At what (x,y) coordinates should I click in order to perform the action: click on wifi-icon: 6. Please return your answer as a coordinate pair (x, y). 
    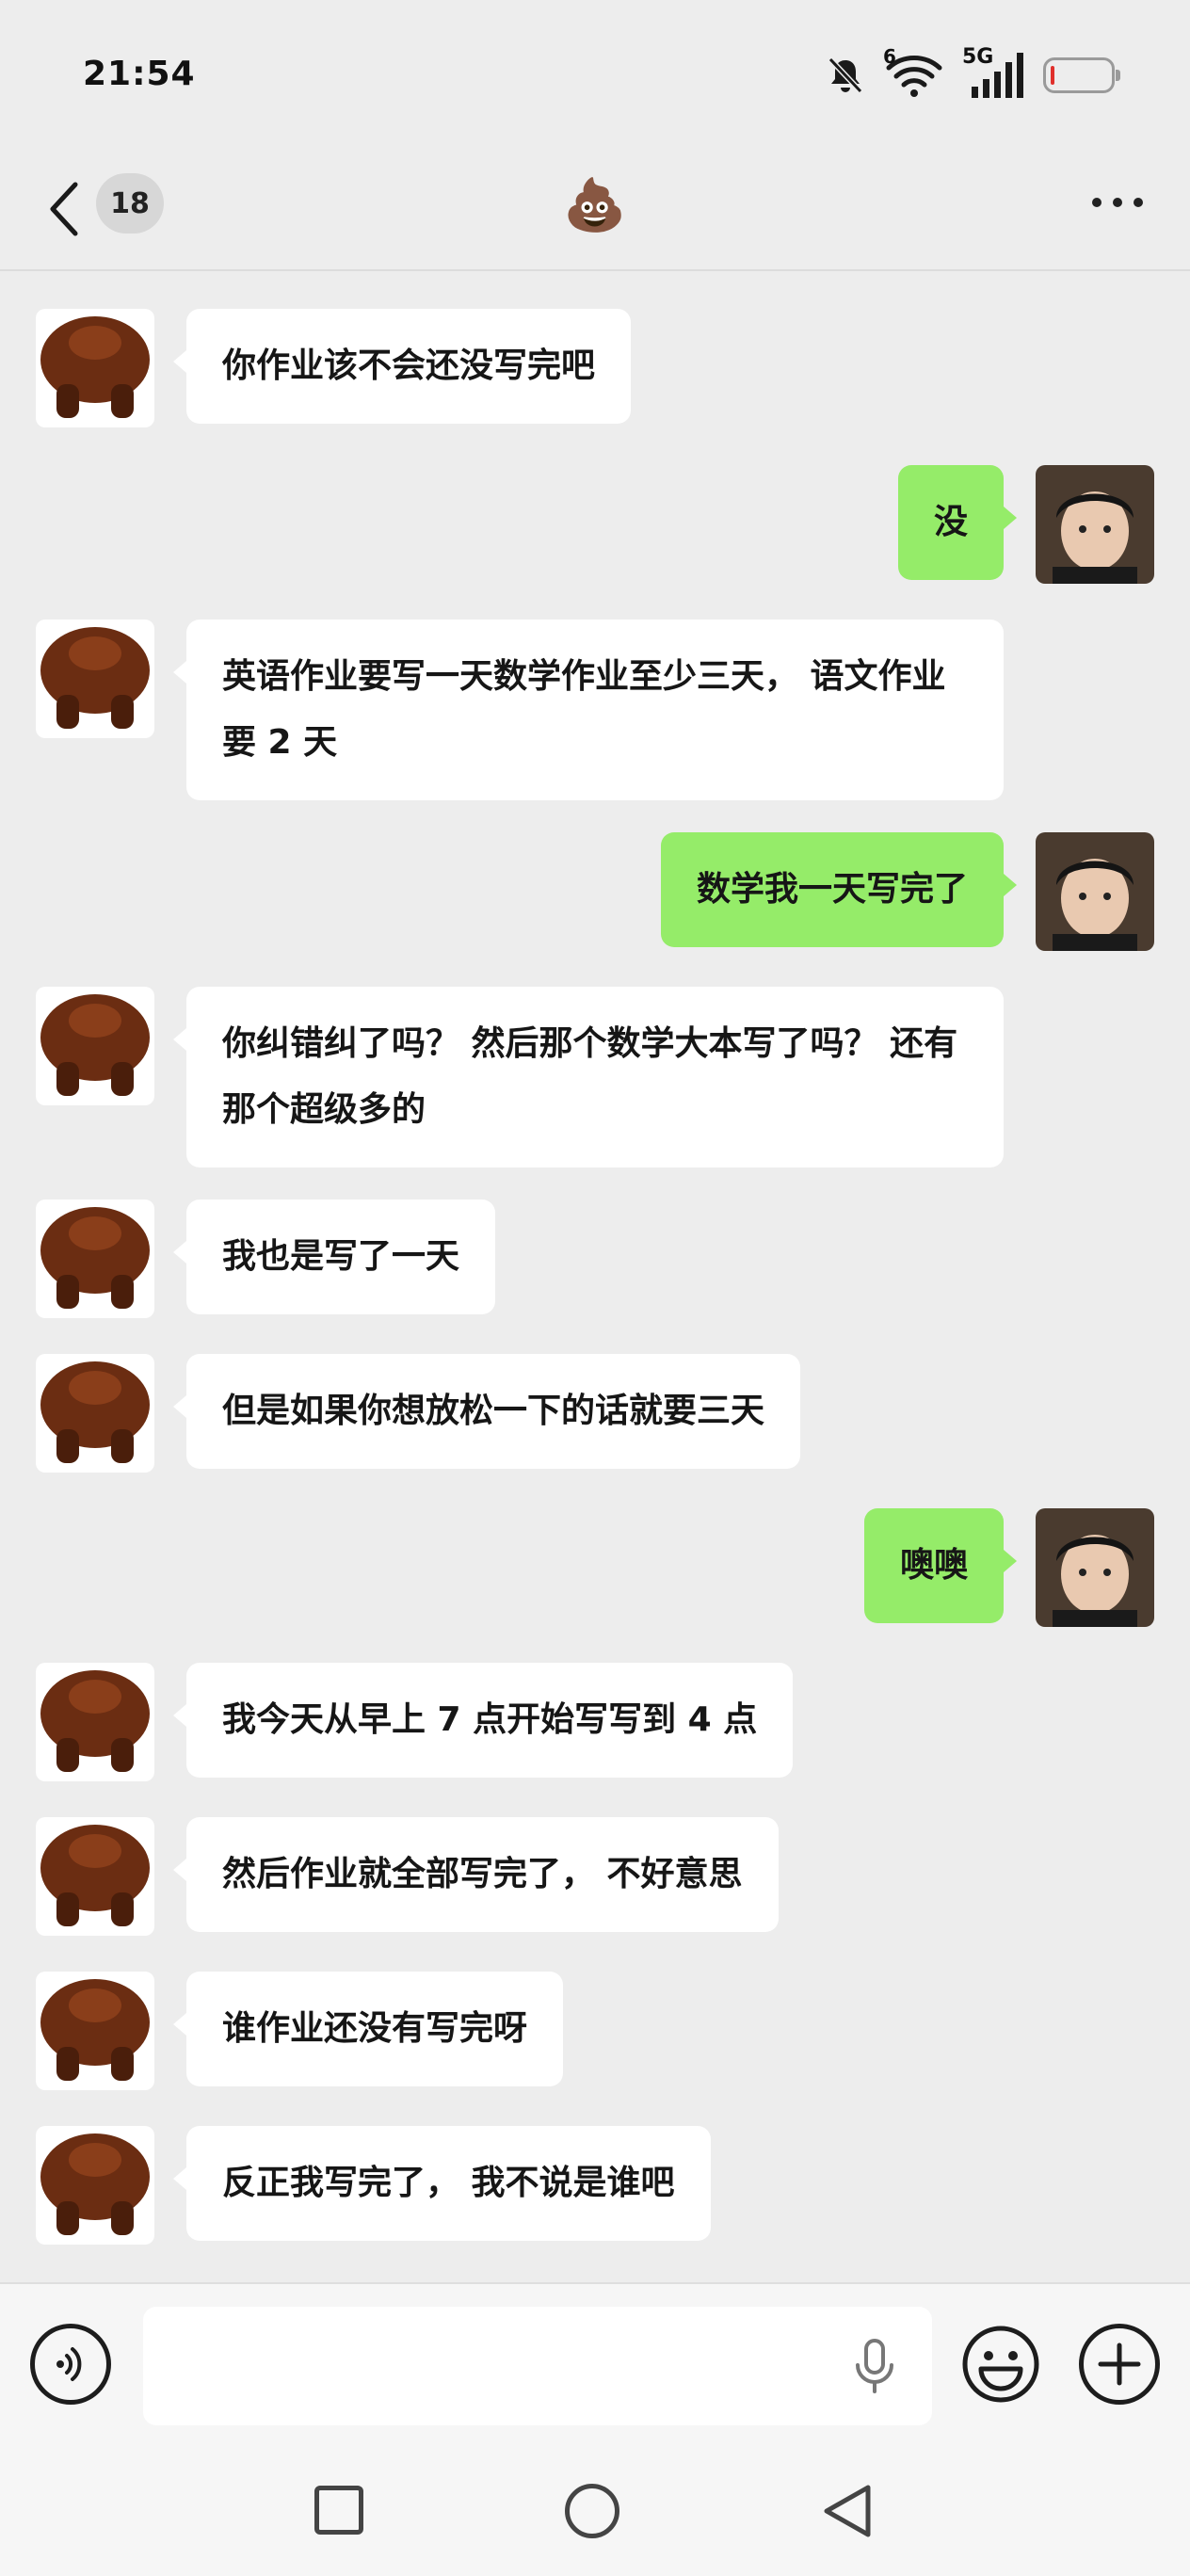
    Looking at the image, I should click on (914, 73).